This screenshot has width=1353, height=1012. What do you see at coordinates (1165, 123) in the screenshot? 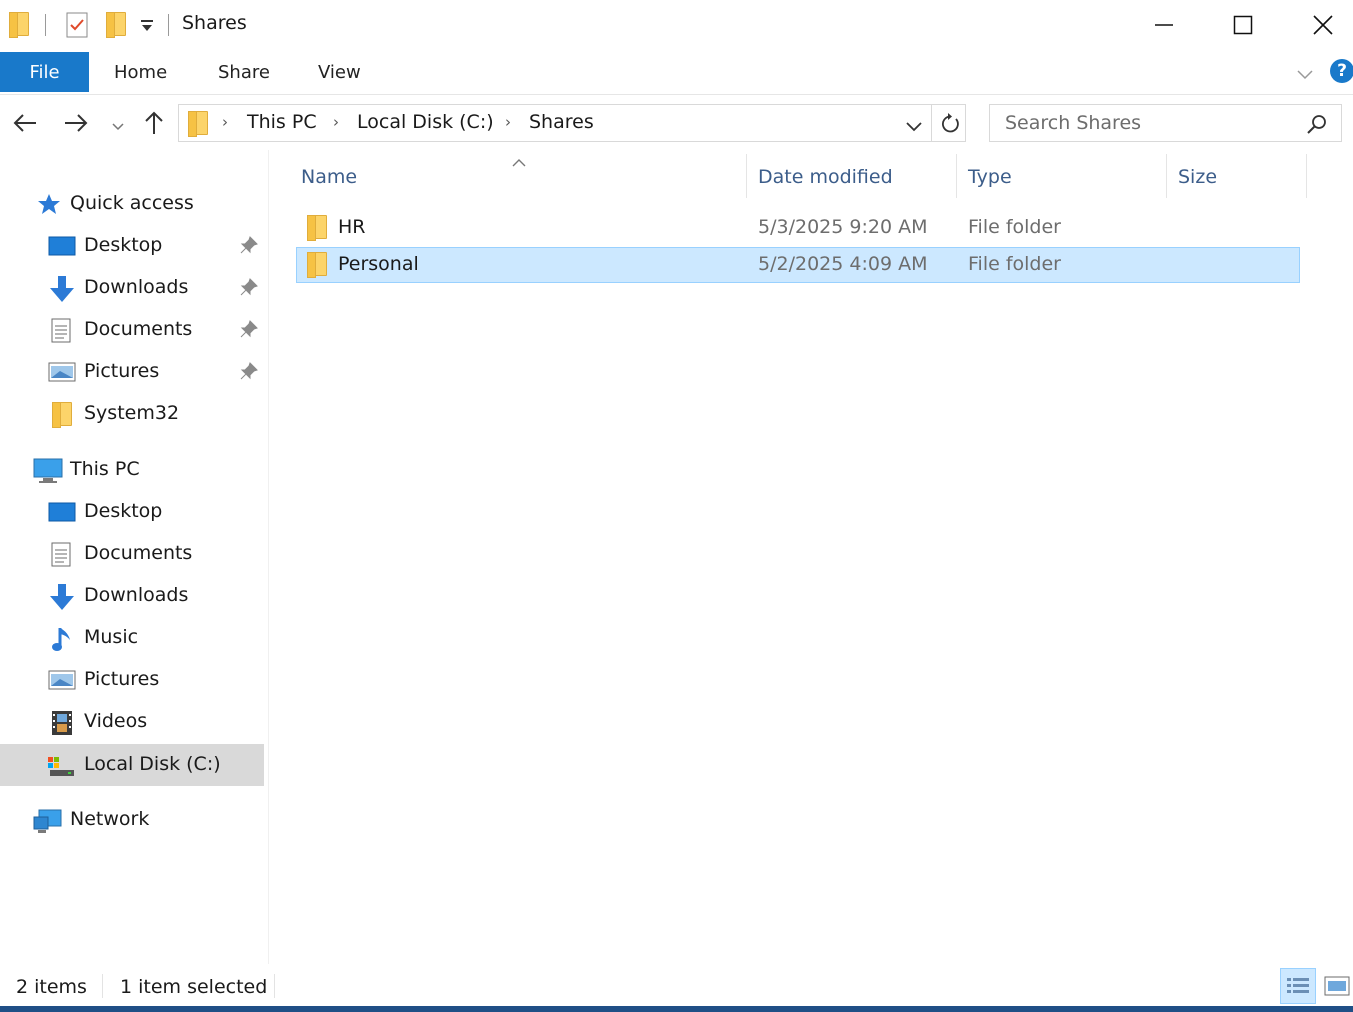
I see `search-box: Search Shares` at bounding box center [1165, 123].